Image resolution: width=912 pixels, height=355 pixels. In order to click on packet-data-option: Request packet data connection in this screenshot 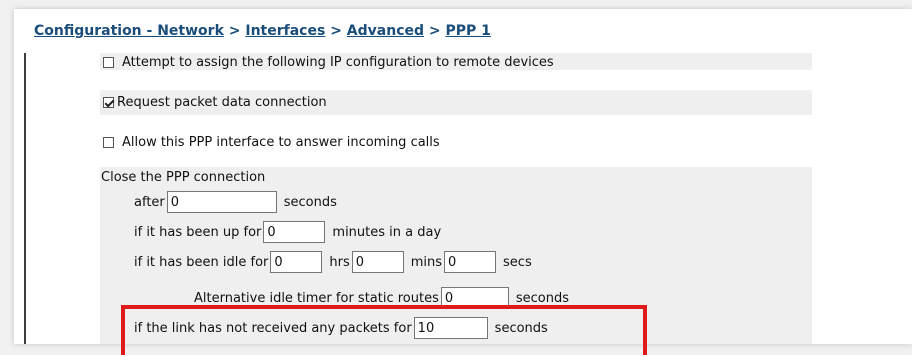, I will do `click(215, 102)`.